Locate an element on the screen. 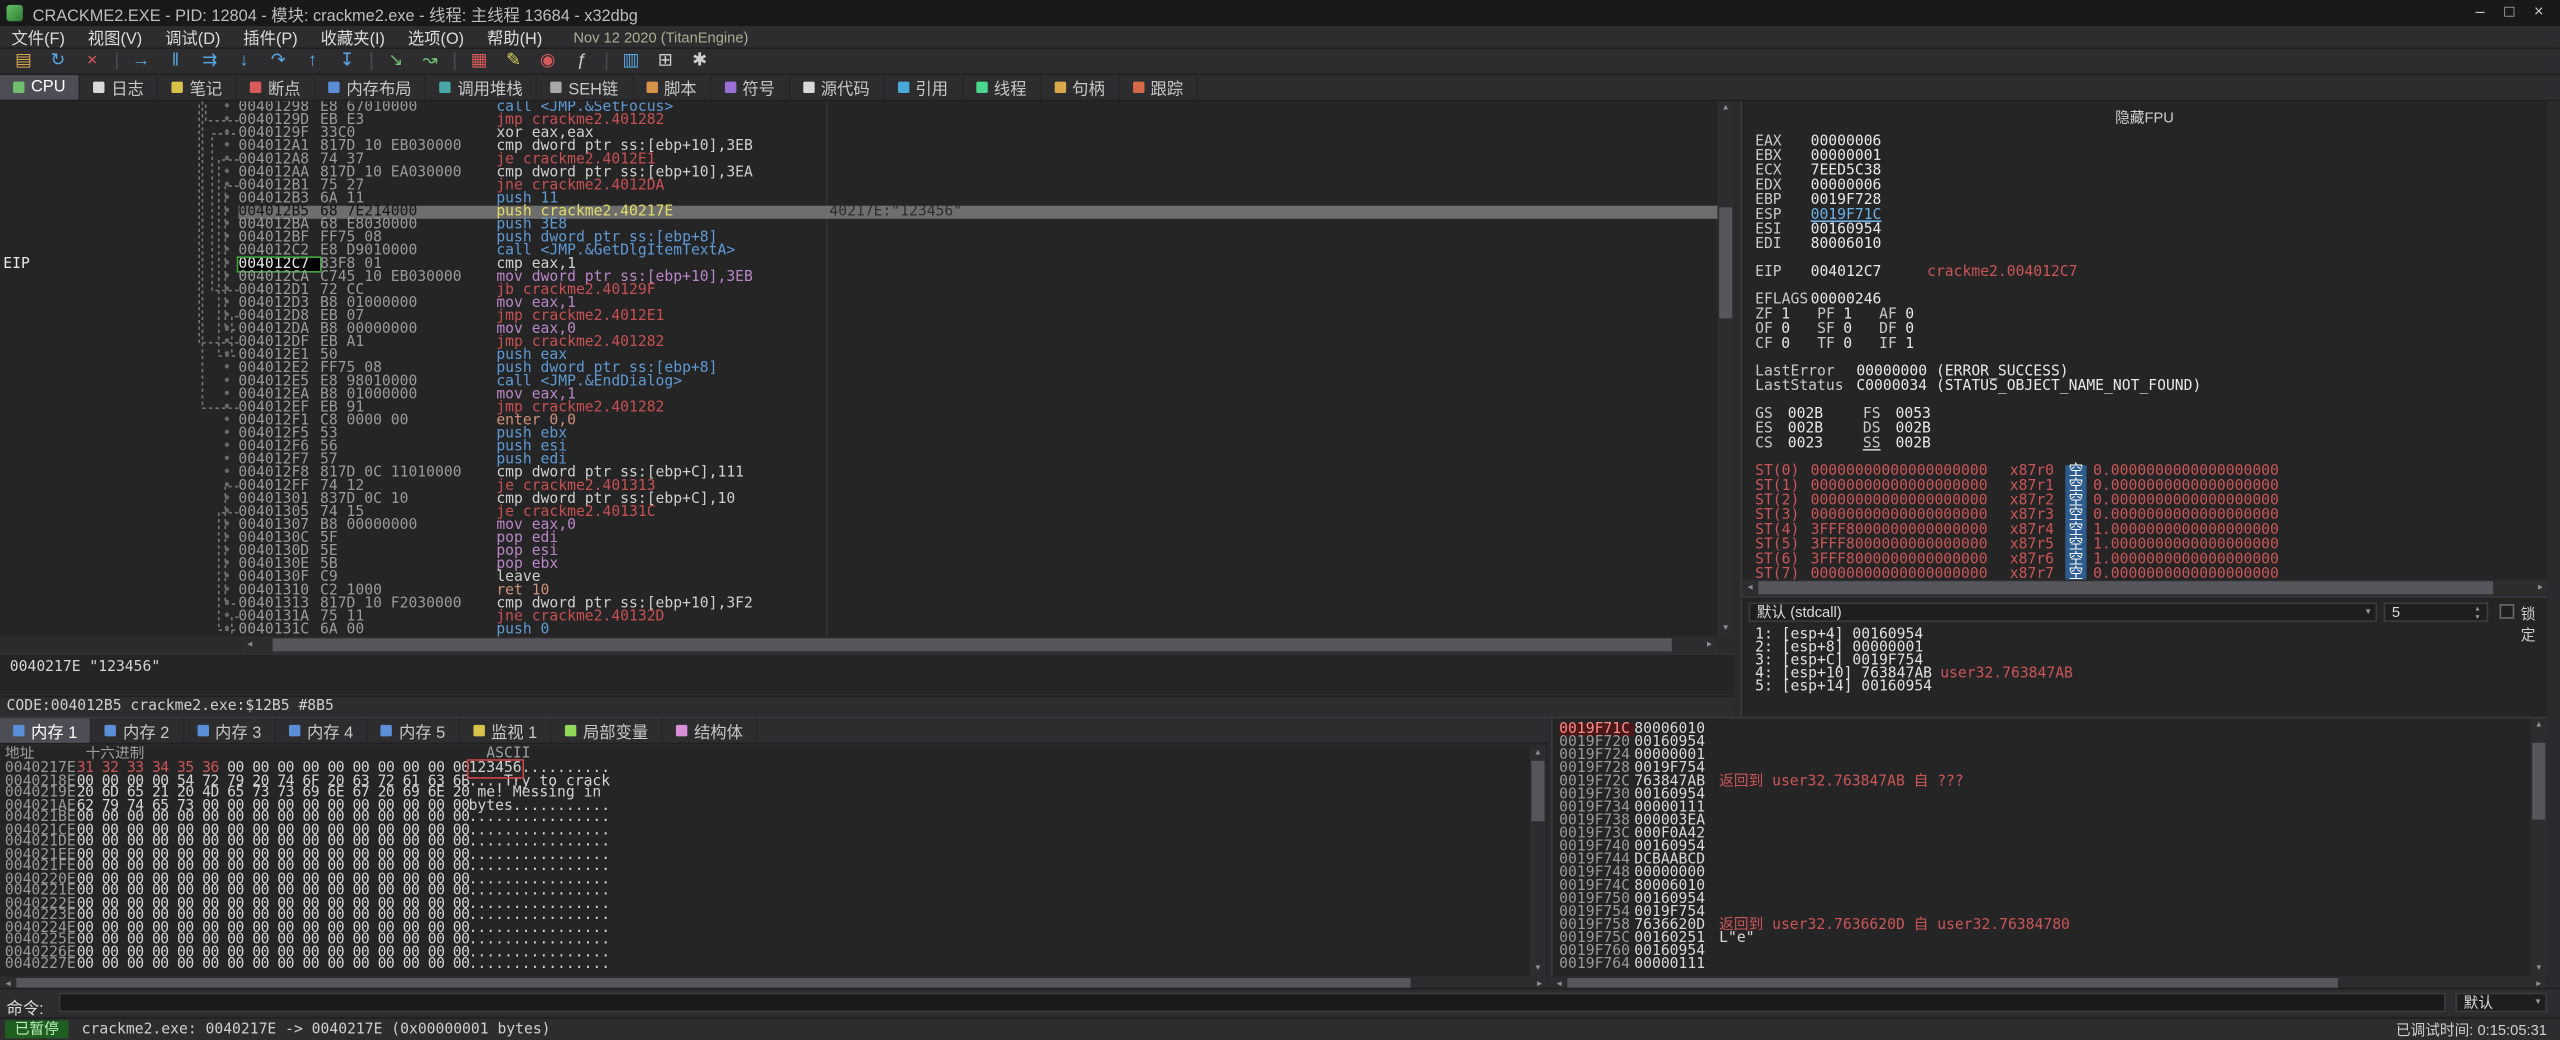 The width and height of the screenshot is (2560, 1040). tab-symbols: 符号 is located at coordinates (750, 87).